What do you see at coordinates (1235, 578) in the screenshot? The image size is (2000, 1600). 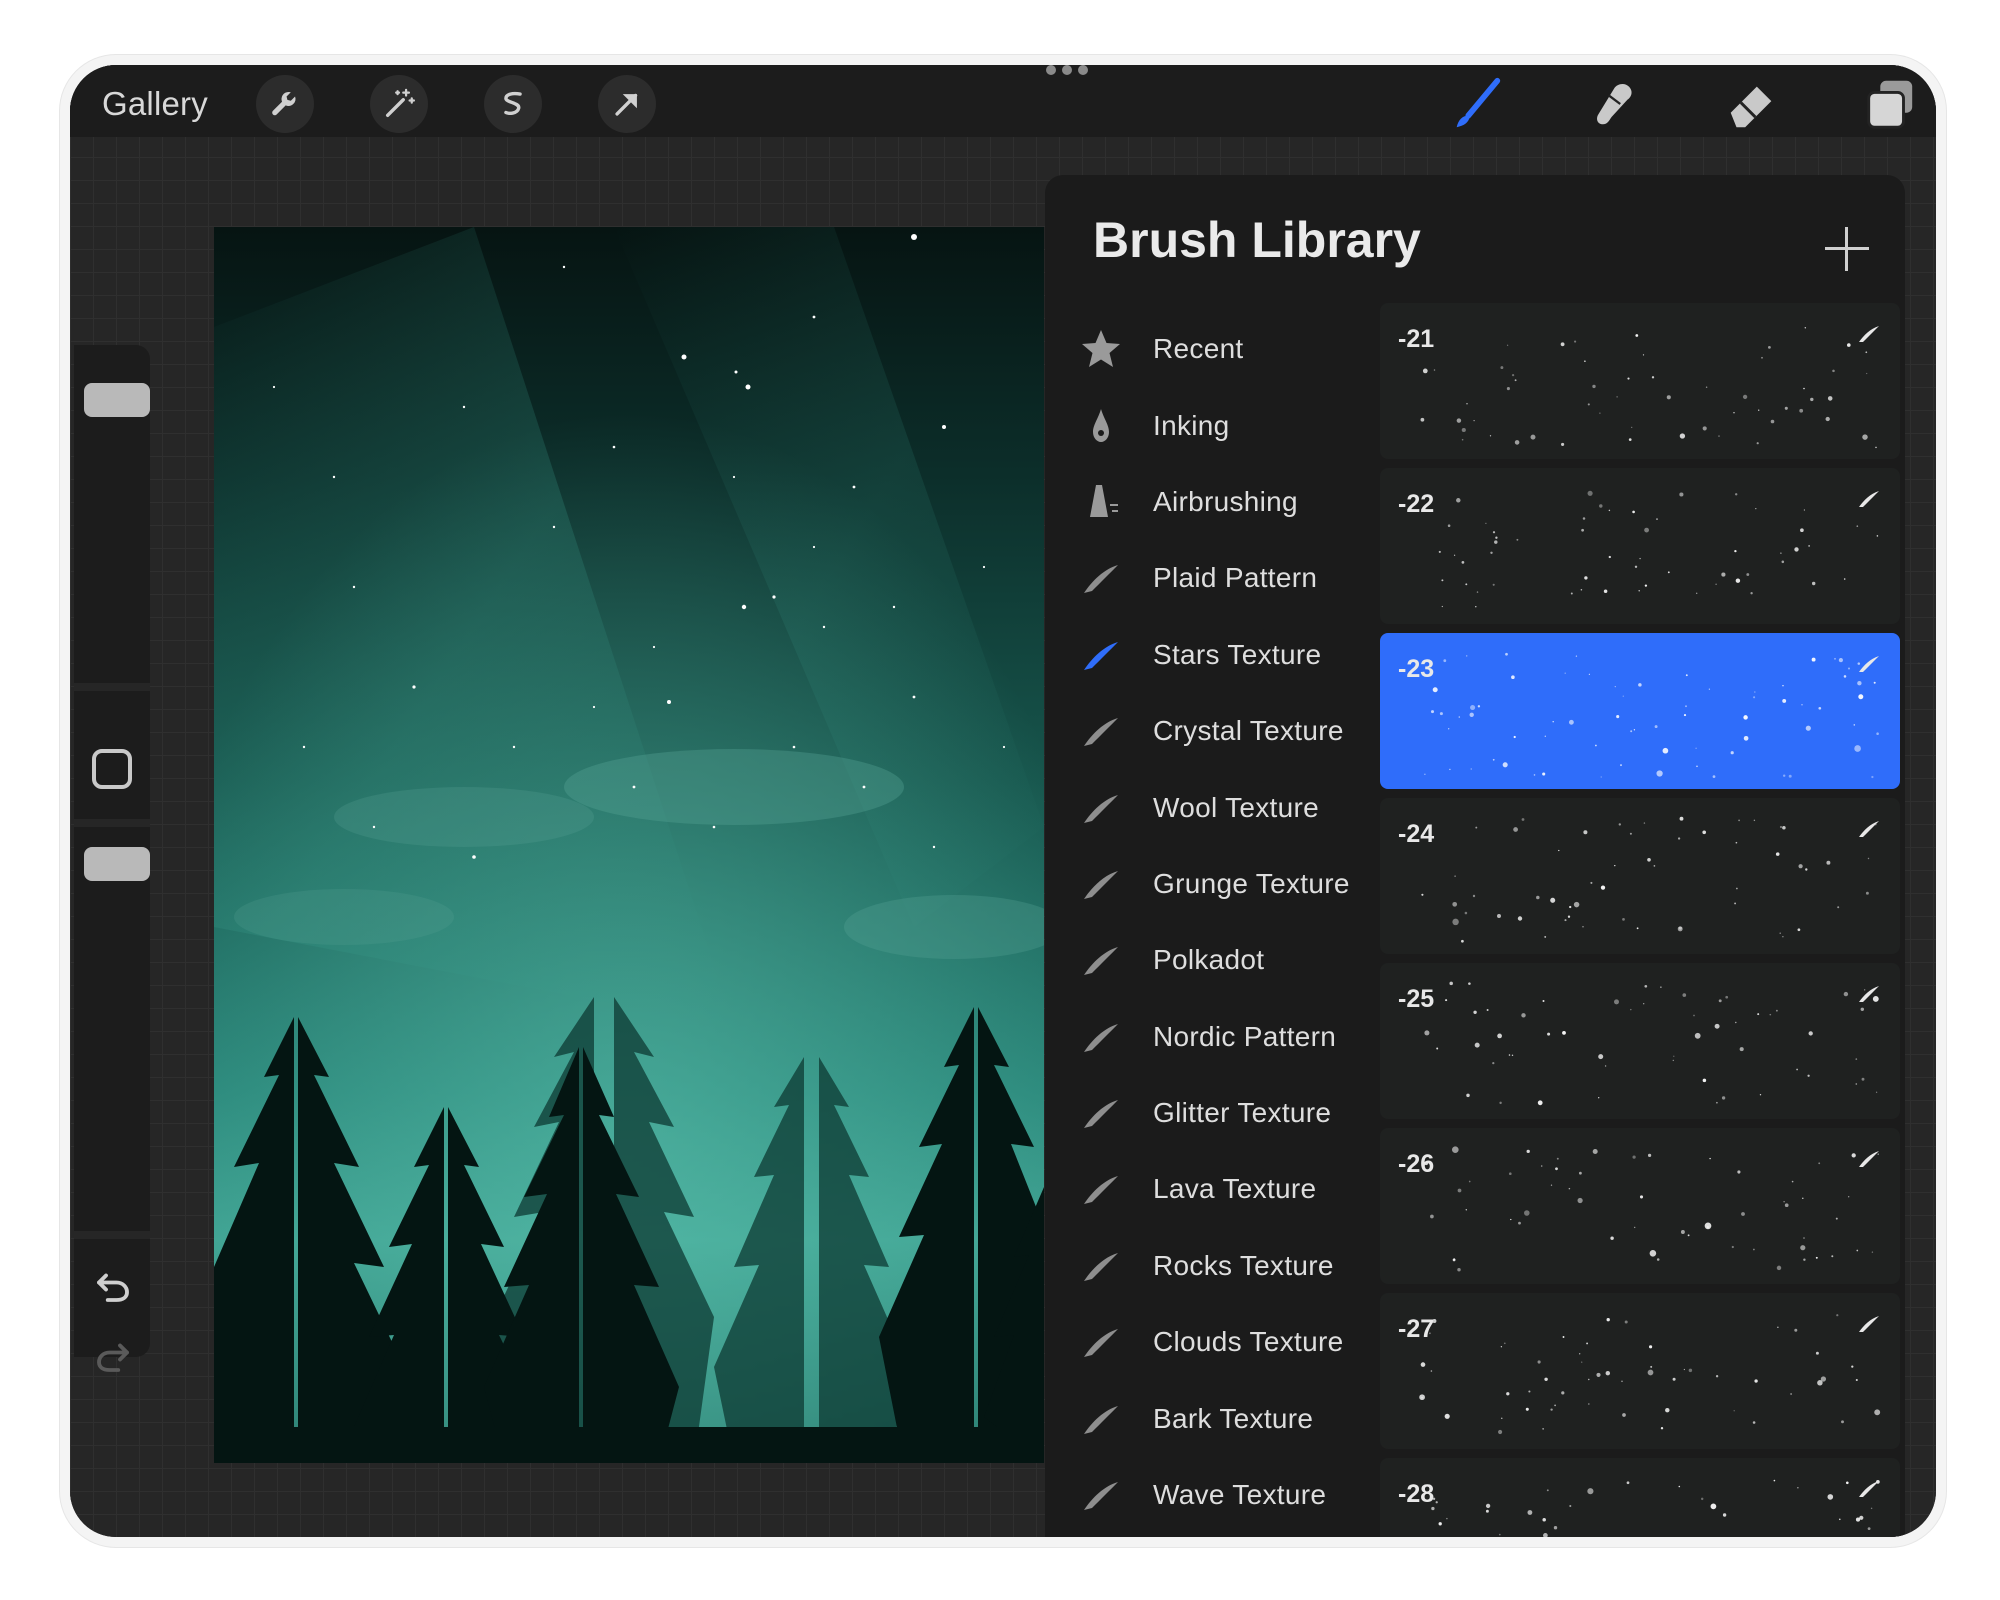 I see `brush-category-label: Plaid Pattern` at bounding box center [1235, 578].